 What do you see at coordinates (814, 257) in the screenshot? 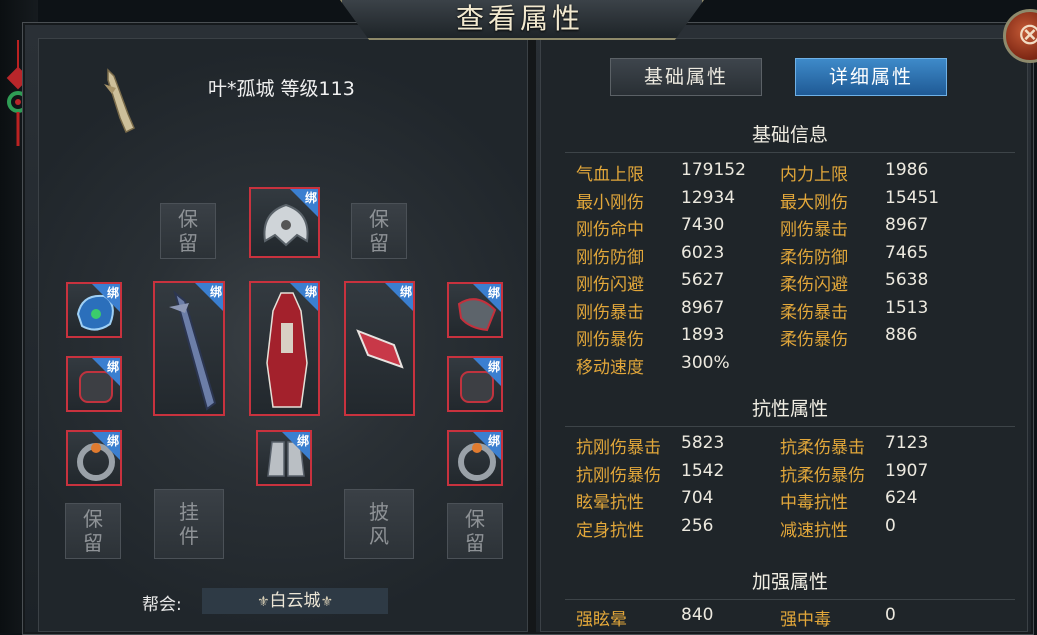
I see `stat-name: 柔伤防御` at bounding box center [814, 257].